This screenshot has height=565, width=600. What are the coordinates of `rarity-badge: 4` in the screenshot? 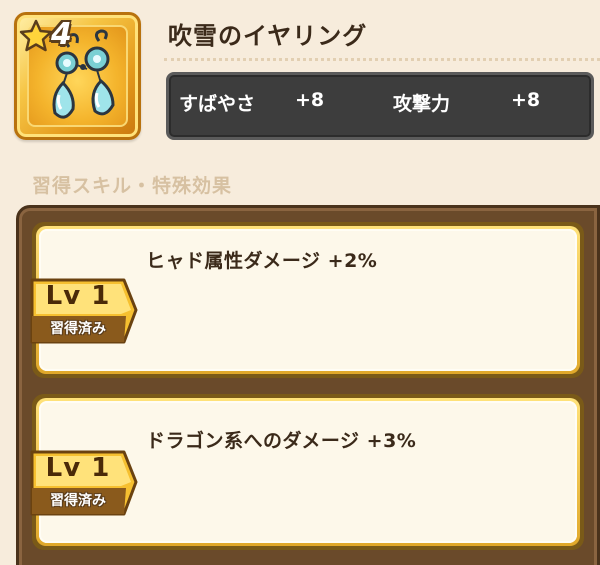 It's located at (54, 37).